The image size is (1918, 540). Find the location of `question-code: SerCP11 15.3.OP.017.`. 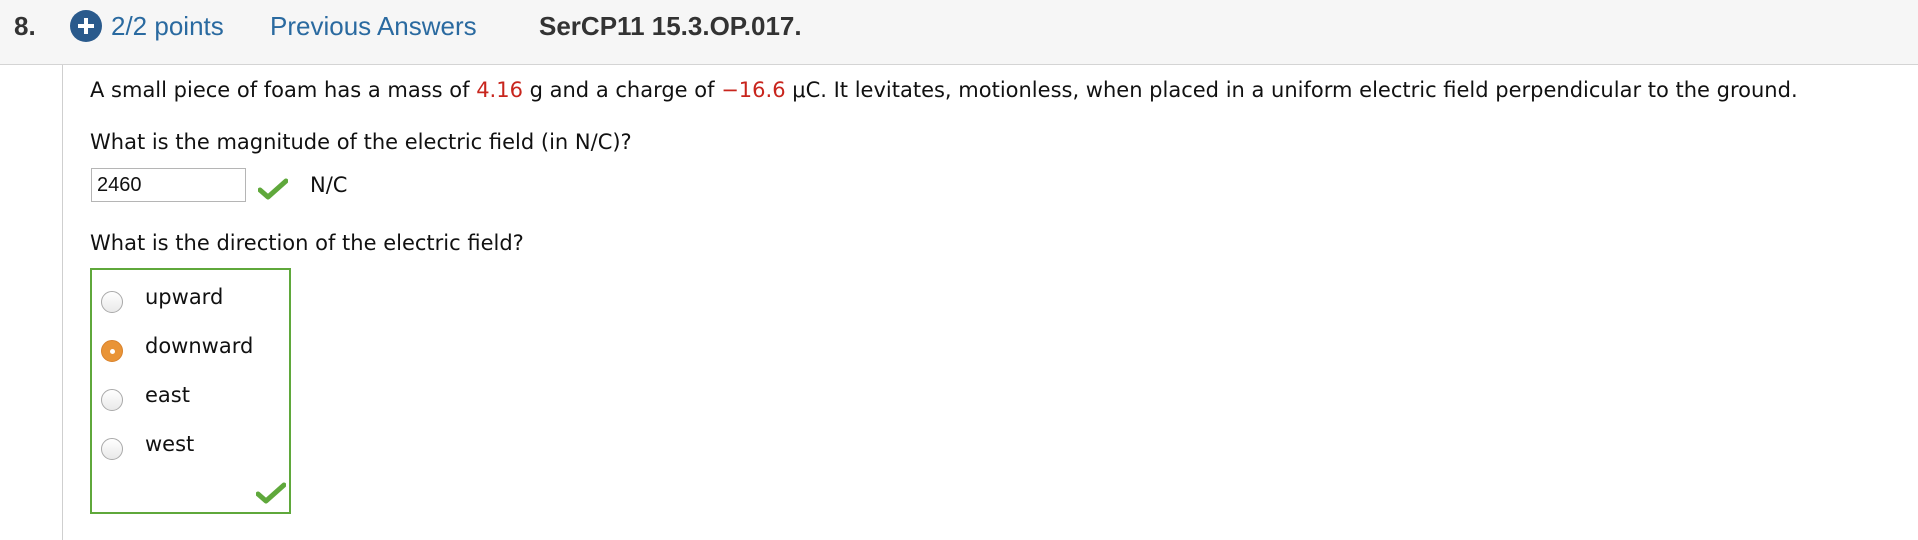

question-code: SerCP11 15.3.OP.017. is located at coordinates (670, 26).